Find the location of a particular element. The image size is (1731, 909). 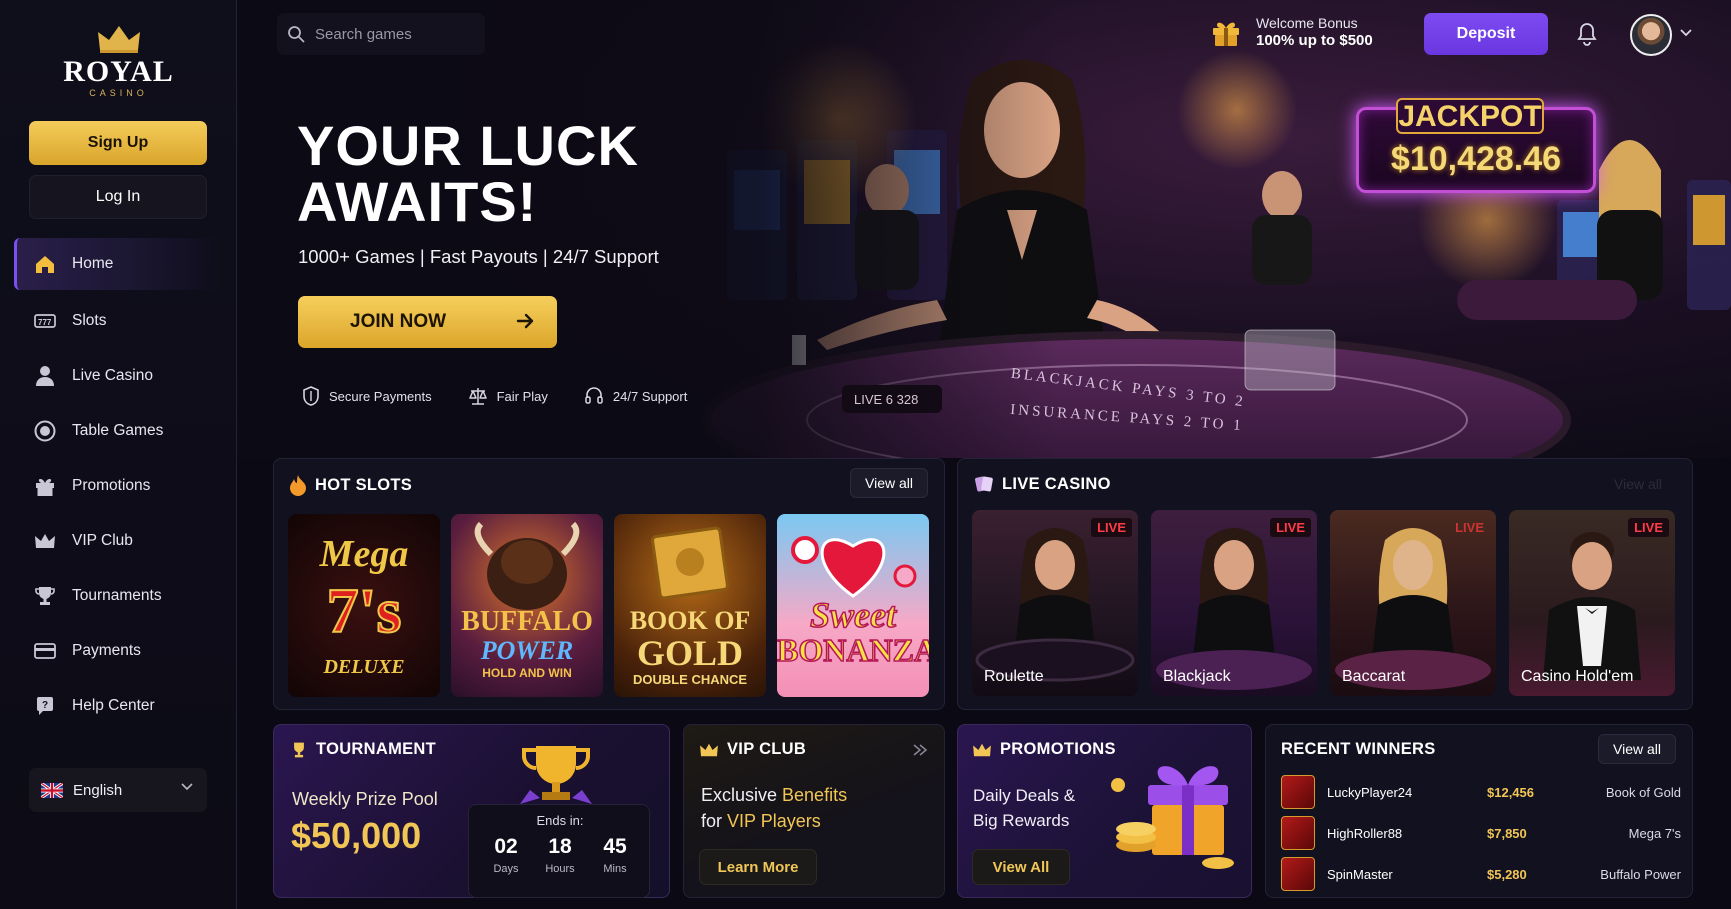

live-game-name: Roulette is located at coordinates (1014, 676).